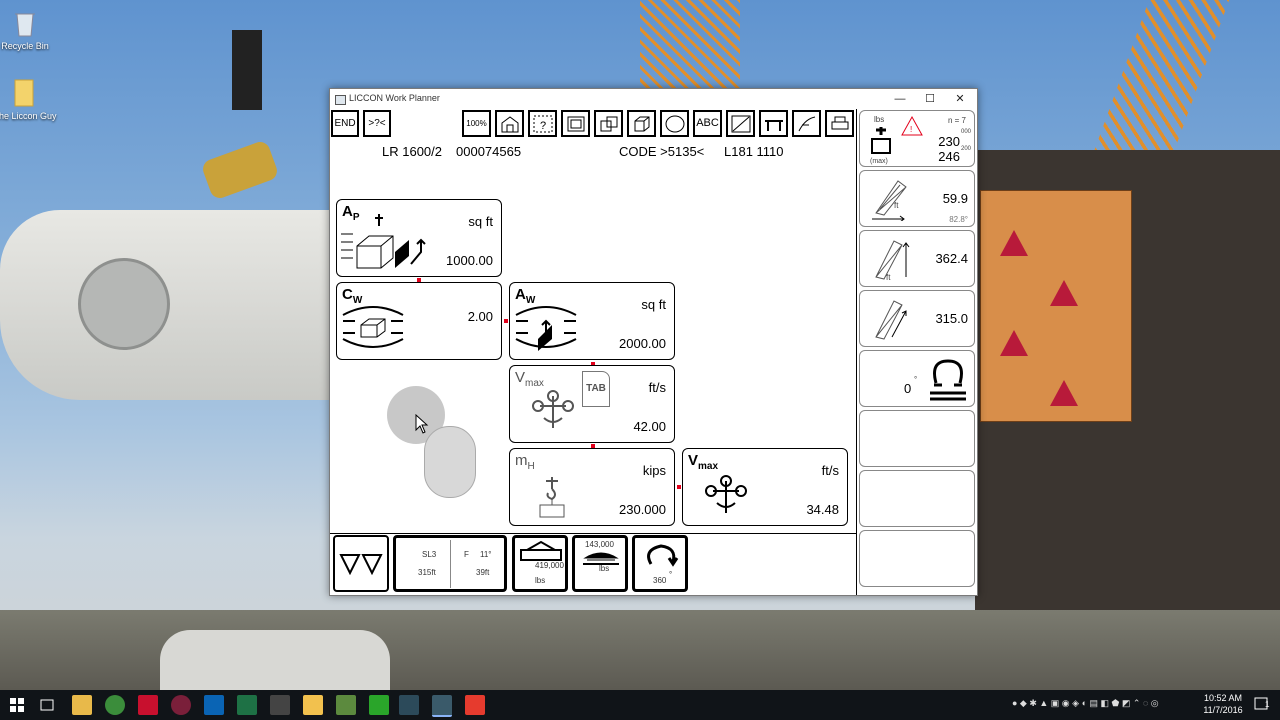  Describe the element at coordinates (917, 138) in the screenshot. I see `load-cell: lbs ! n = 7 230 000 (max) 246 200` at that location.